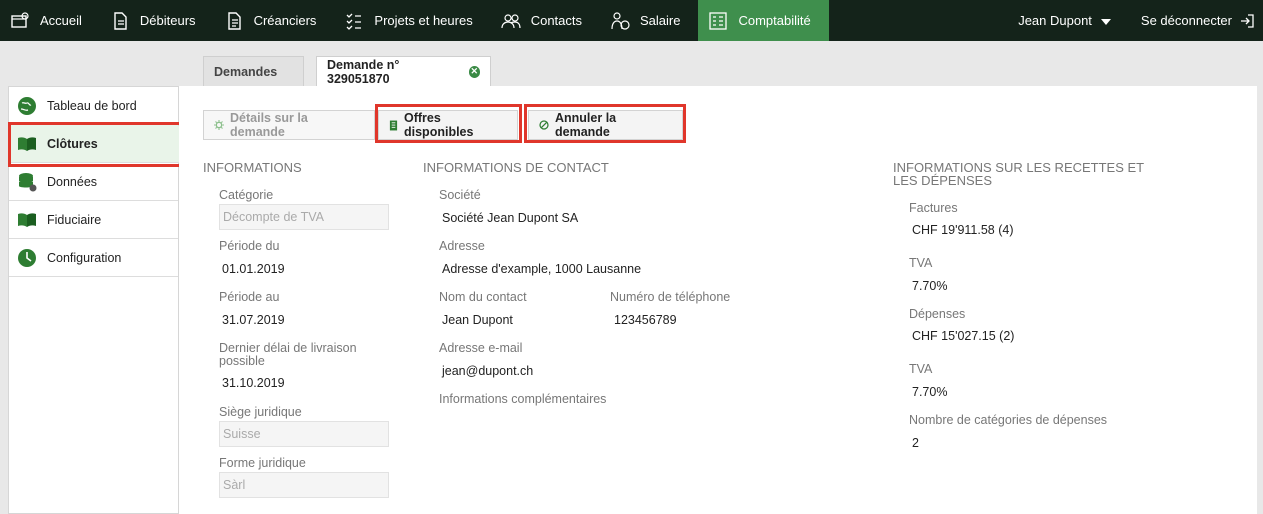  I want to click on nav-comptabilite: Comptabilité, so click(763, 20).